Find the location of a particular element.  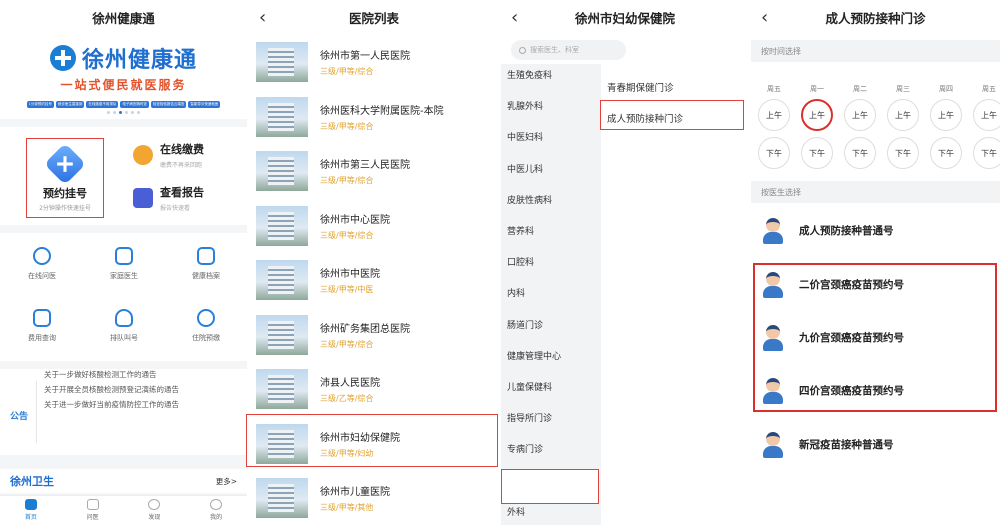

hospital-icon is located at coordinates (92, 504).